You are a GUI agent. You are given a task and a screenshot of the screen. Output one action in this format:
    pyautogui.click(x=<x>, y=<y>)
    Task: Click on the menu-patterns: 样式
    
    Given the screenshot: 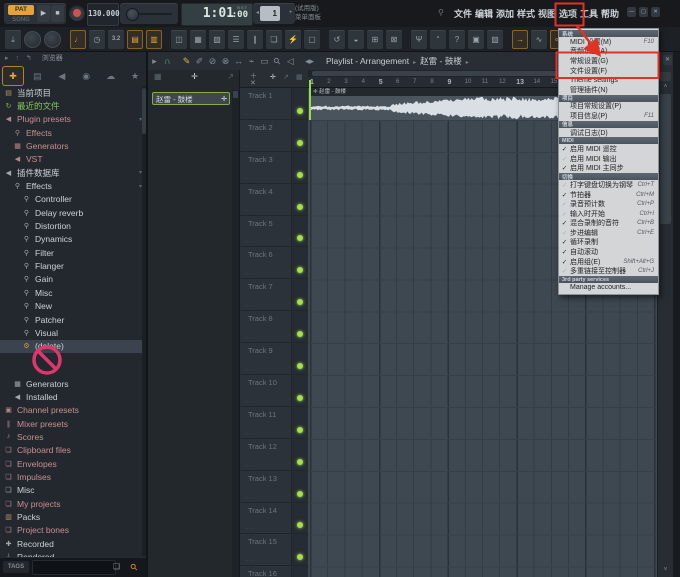 What is the action you would take?
    pyautogui.click(x=526, y=13)
    